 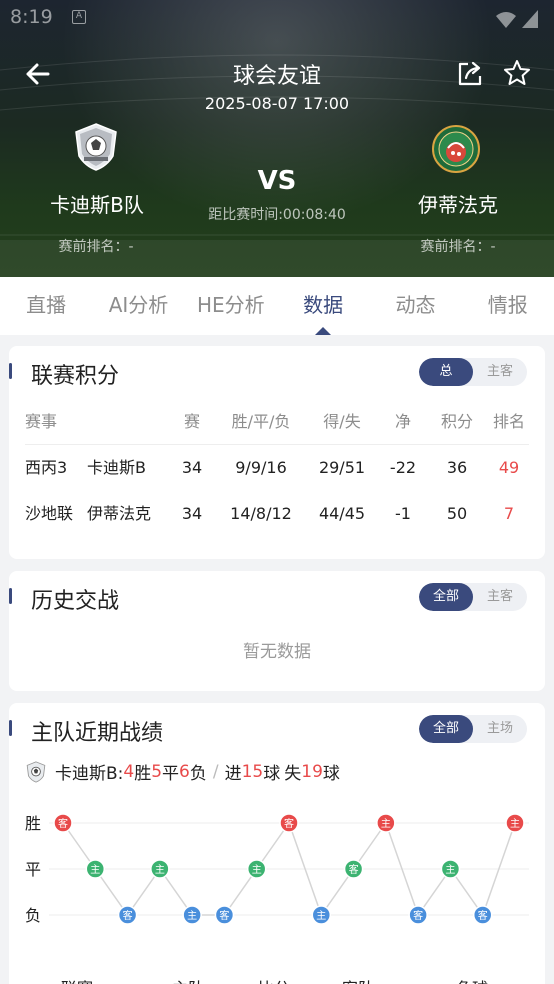 I want to click on h2h-toggle: 全部 主客, so click(x=473, y=597).